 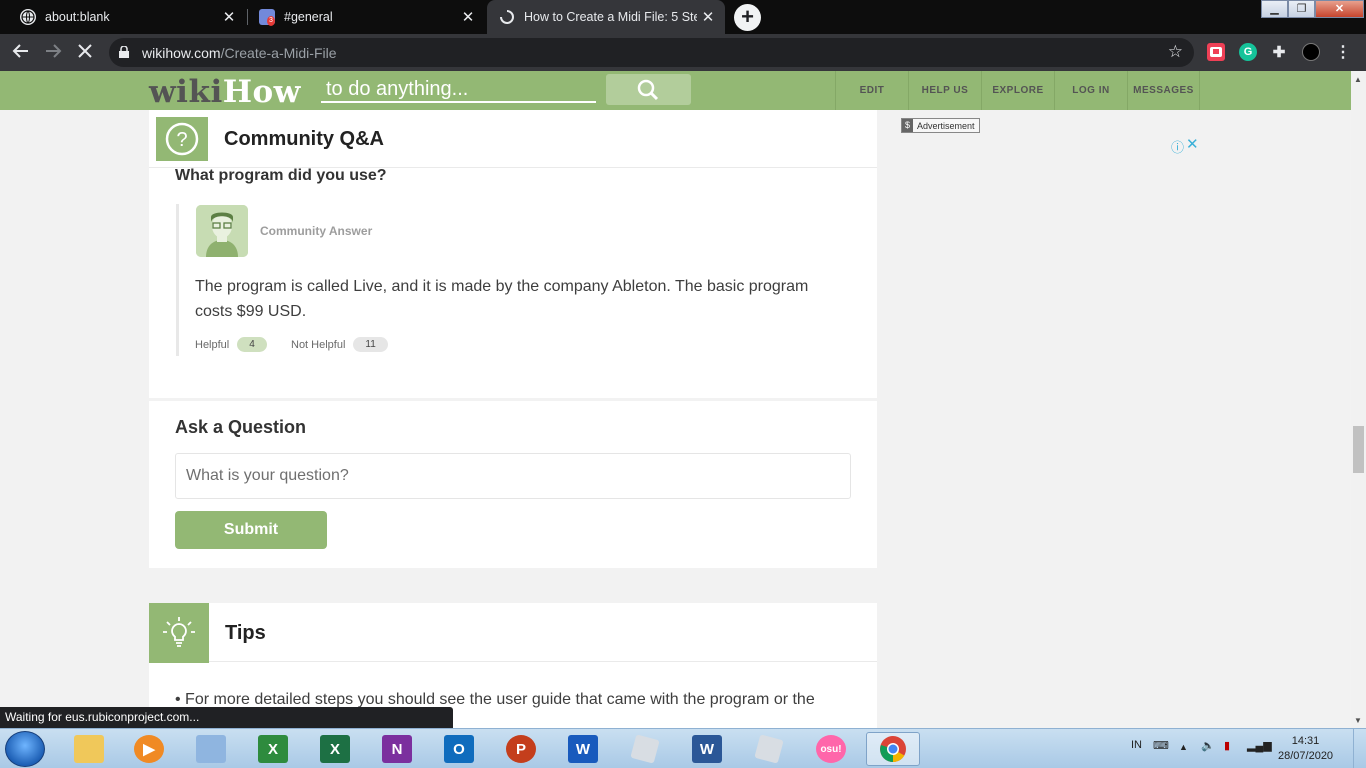 I want to click on section-title: Tips, so click(x=245, y=633).